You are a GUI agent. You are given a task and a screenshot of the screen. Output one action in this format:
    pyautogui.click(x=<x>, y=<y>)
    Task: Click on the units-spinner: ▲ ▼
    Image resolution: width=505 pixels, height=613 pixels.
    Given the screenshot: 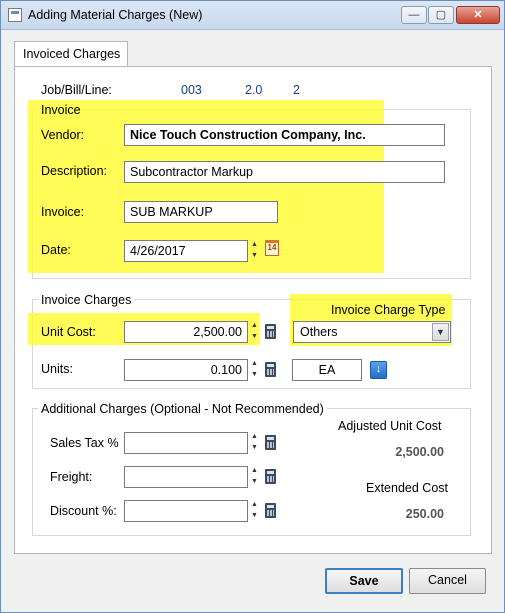 What is the action you would take?
    pyautogui.click(x=254, y=370)
    